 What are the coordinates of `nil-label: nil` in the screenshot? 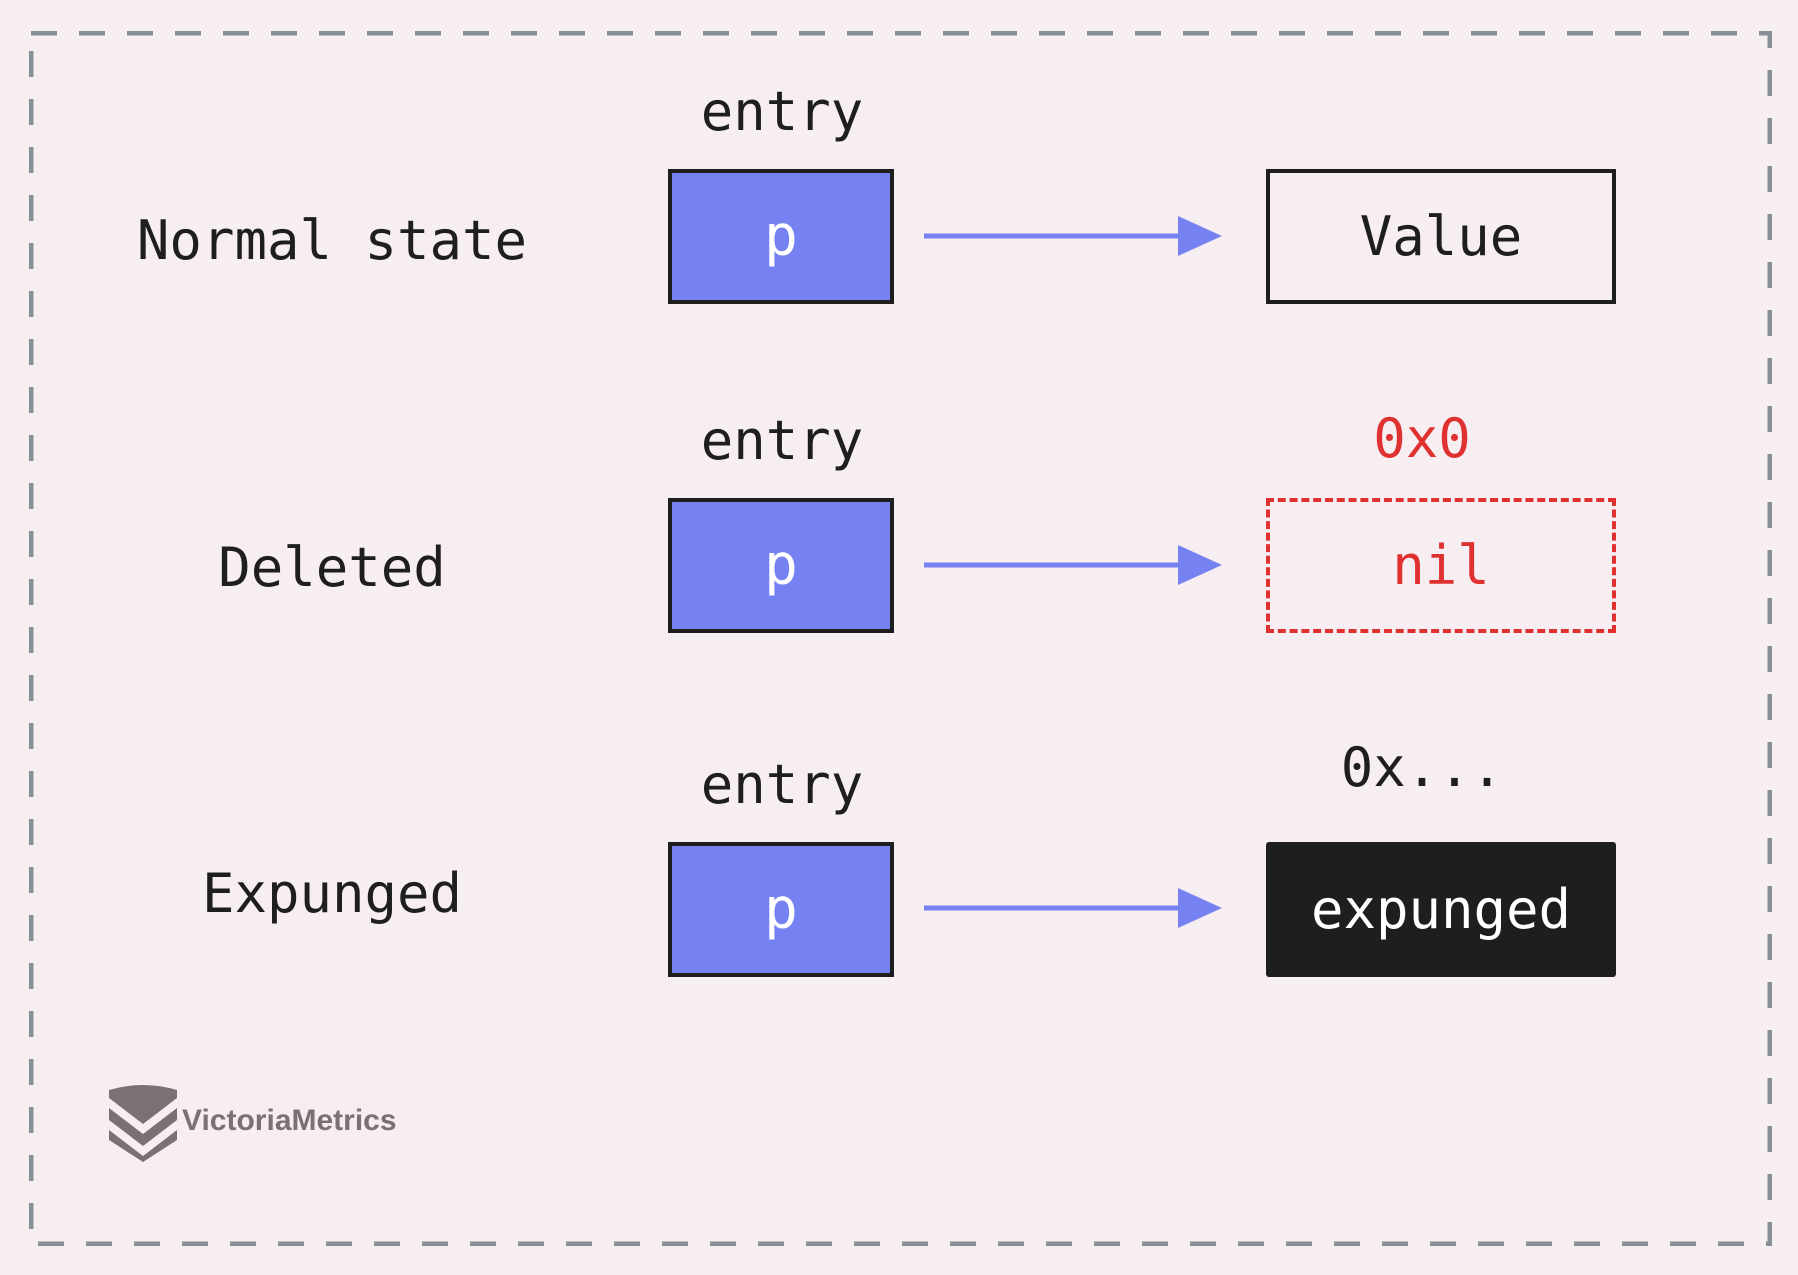 It's located at (1441, 565).